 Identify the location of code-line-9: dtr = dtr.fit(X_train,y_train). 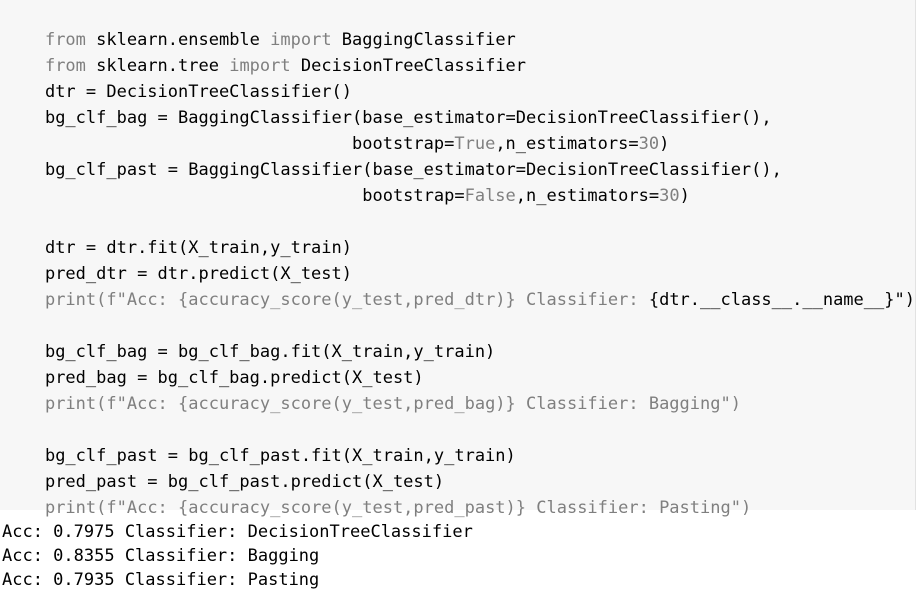
(178, 233).